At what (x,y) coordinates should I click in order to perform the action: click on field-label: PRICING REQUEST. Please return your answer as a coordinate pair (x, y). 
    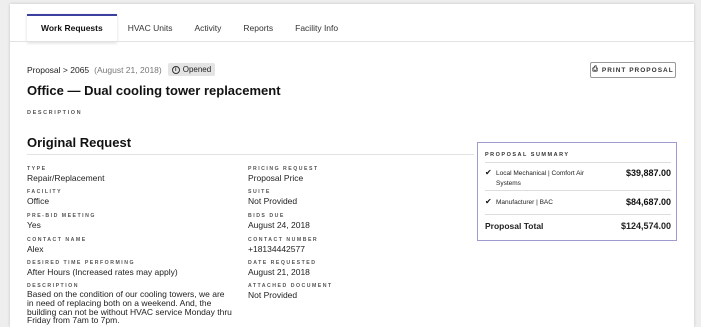
    Looking at the image, I should click on (283, 169).